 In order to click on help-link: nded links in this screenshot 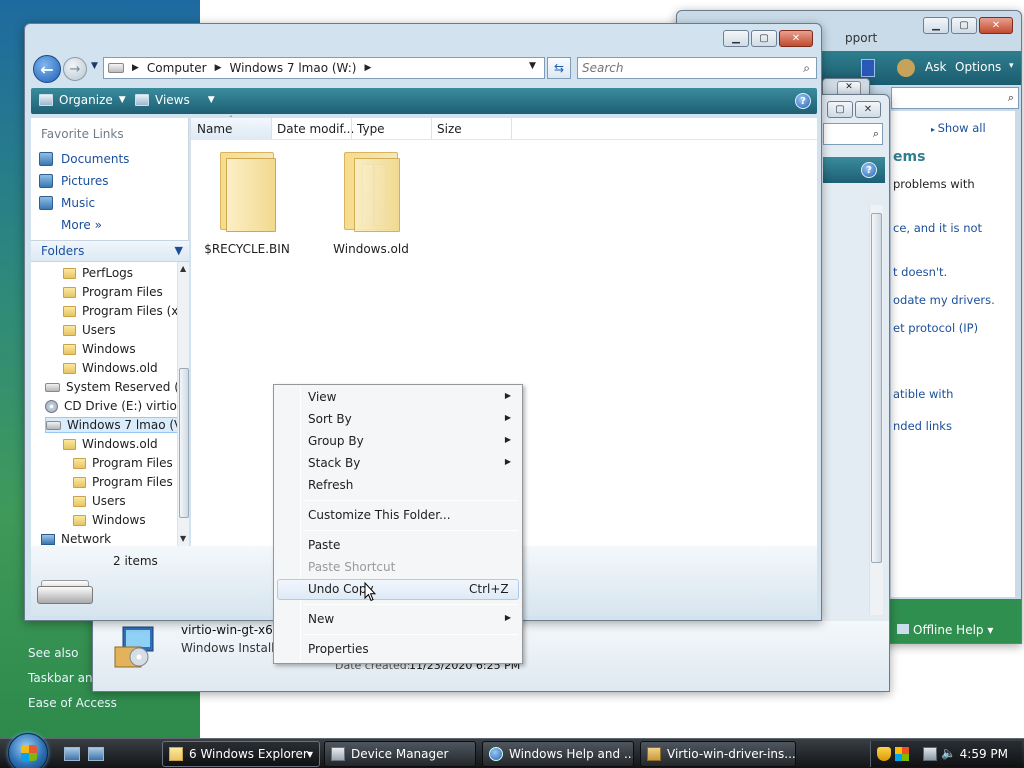, I will do `click(922, 426)`.